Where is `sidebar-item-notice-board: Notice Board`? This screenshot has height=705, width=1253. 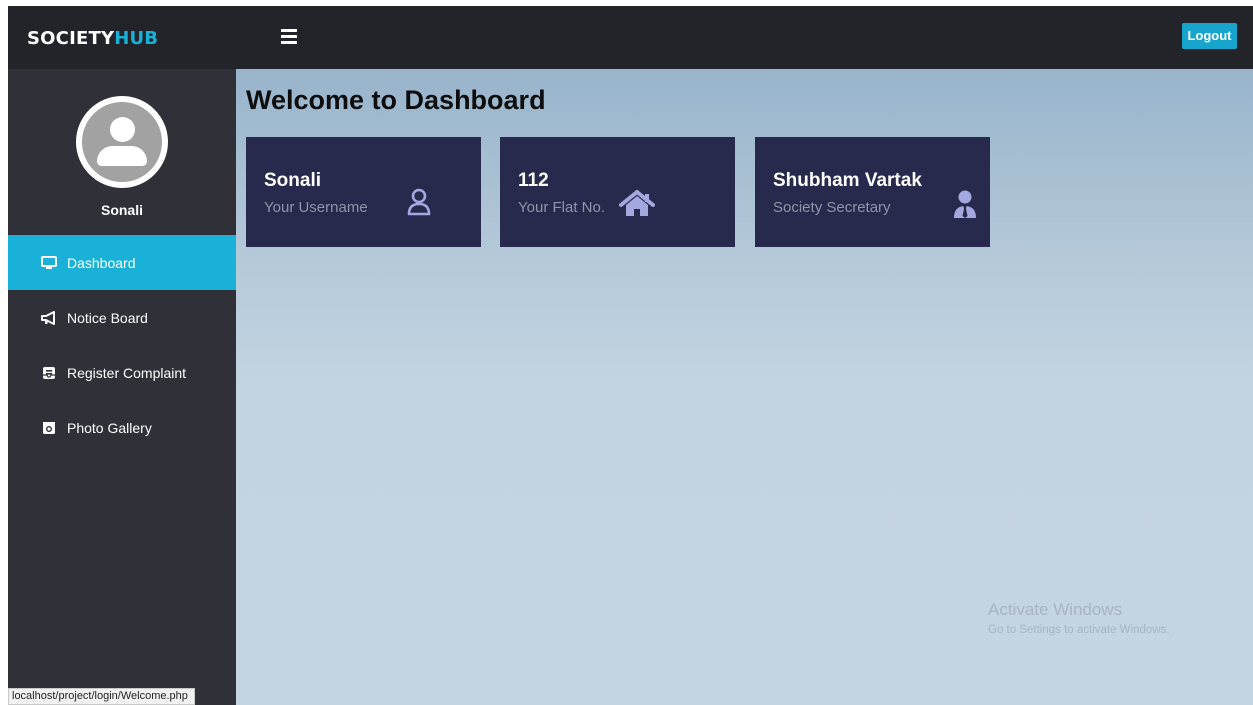 sidebar-item-notice-board: Notice Board is located at coordinates (122, 317).